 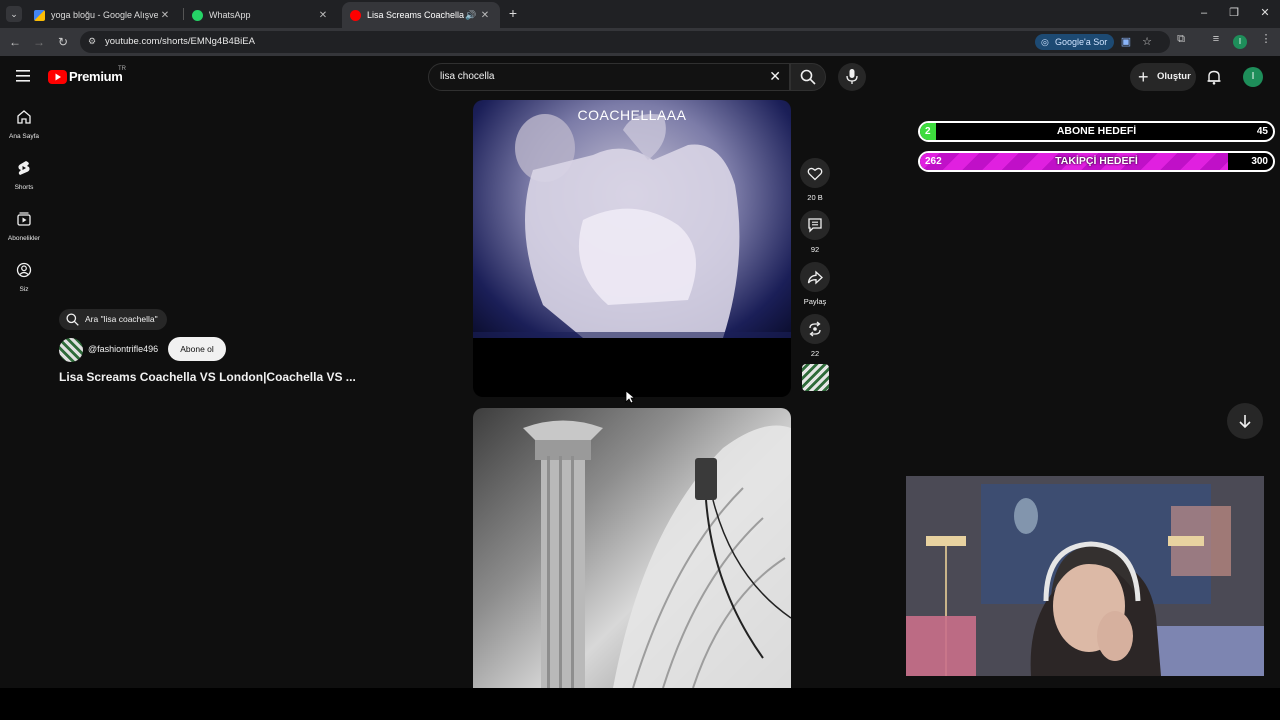 I want to click on home-icon, so click(x=24, y=117).